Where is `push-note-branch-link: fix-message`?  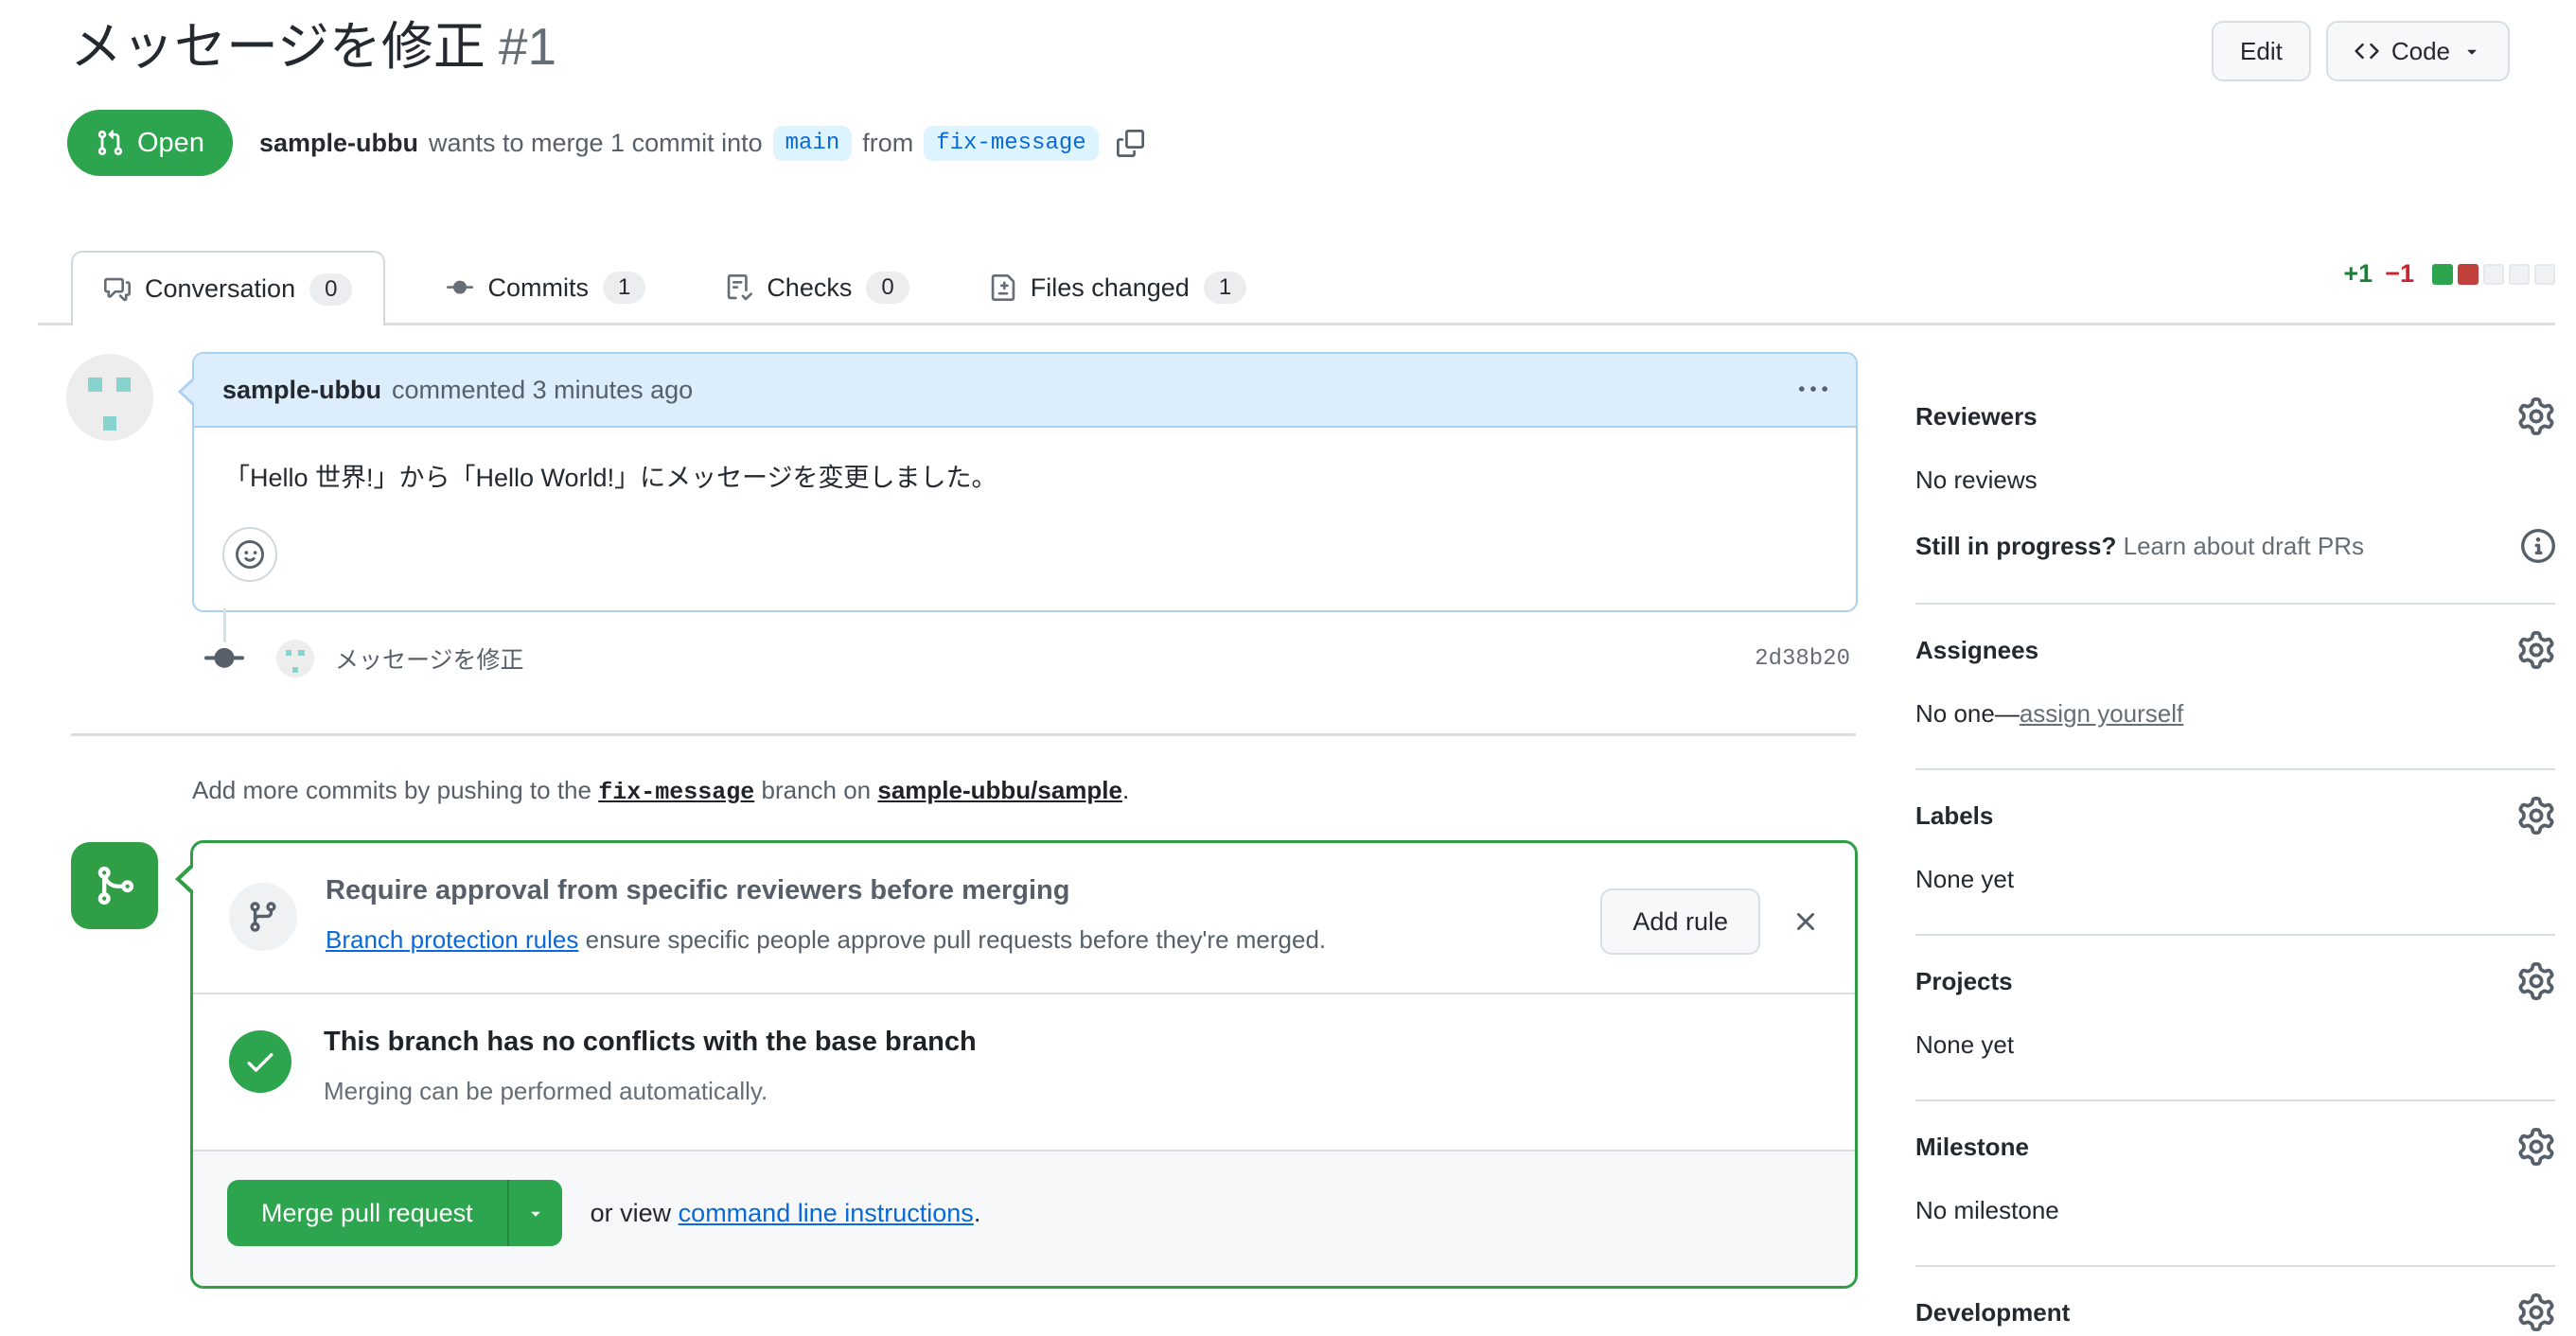
push-note-branch-link: fix-message is located at coordinates (676, 793).